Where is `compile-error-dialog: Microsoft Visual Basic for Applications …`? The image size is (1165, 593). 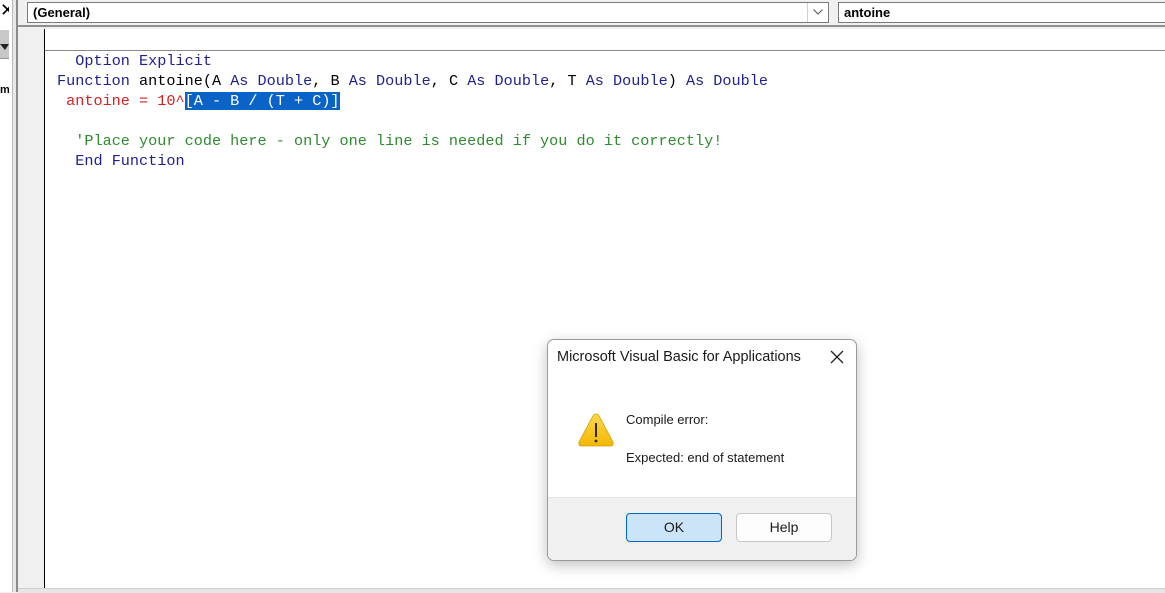 compile-error-dialog: Microsoft Visual Basic for Applications … is located at coordinates (702, 450).